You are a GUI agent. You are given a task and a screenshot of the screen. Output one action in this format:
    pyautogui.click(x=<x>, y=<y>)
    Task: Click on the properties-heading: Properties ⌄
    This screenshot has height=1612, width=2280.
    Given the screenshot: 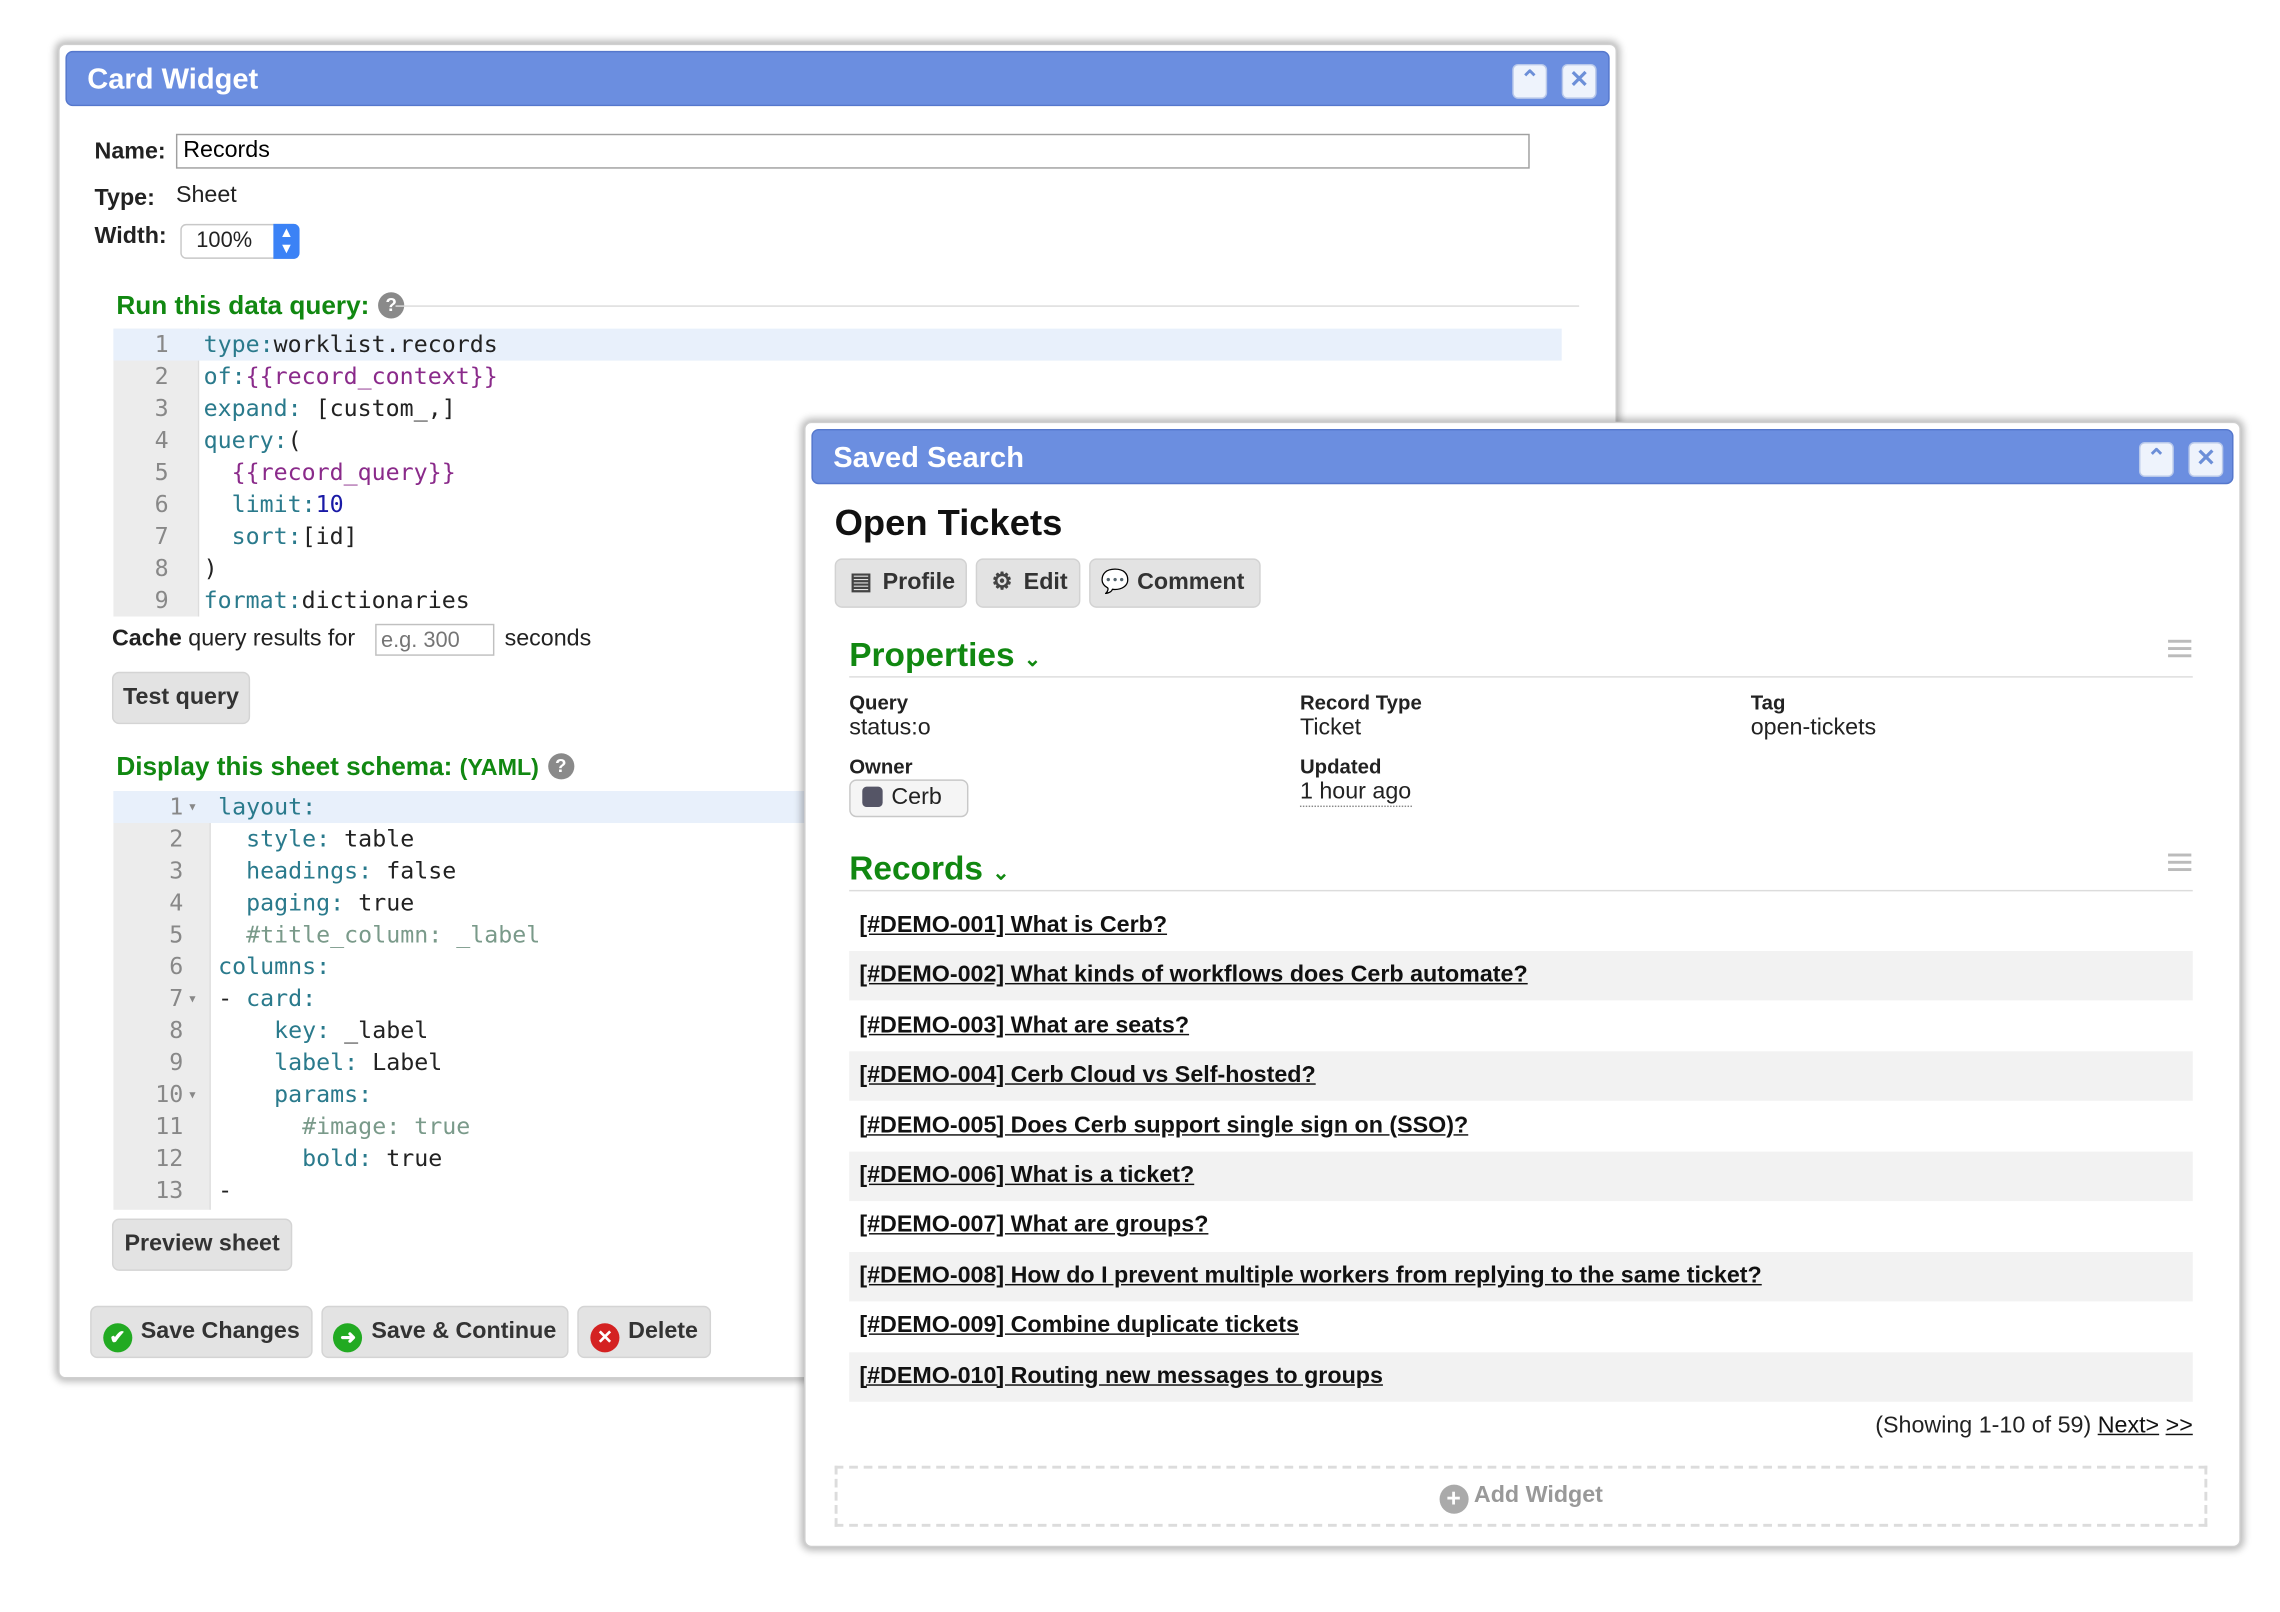 What is the action you would take?
    pyautogui.click(x=945, y=654)
    